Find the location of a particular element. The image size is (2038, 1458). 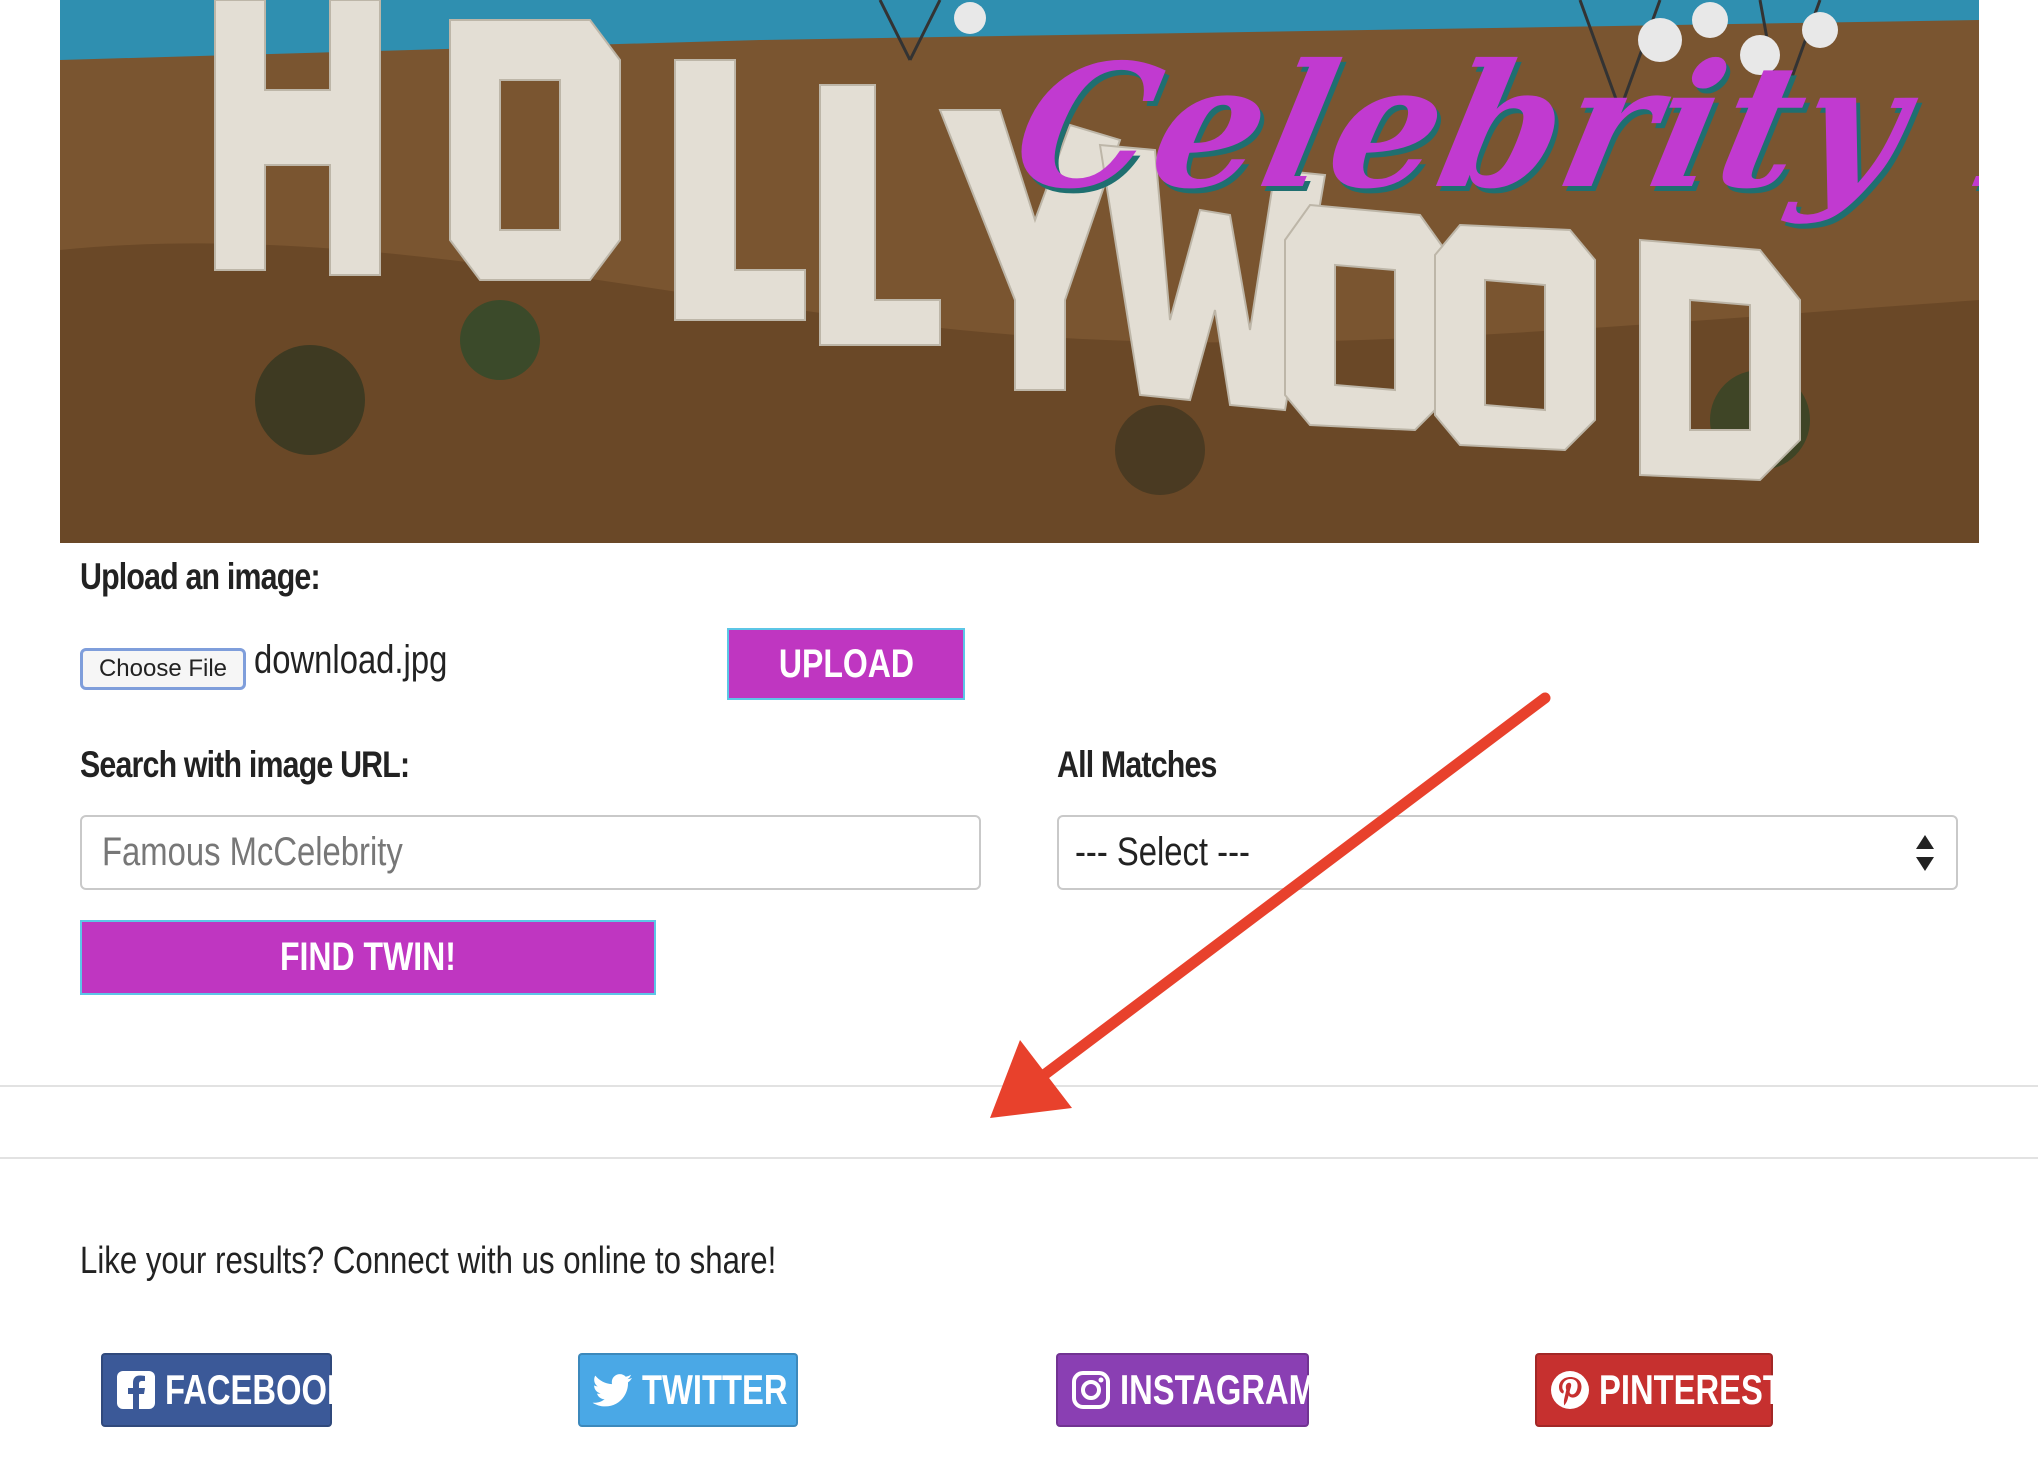

find-twin-button-label: FIND TWIN! is located at coordinates (368, 957).